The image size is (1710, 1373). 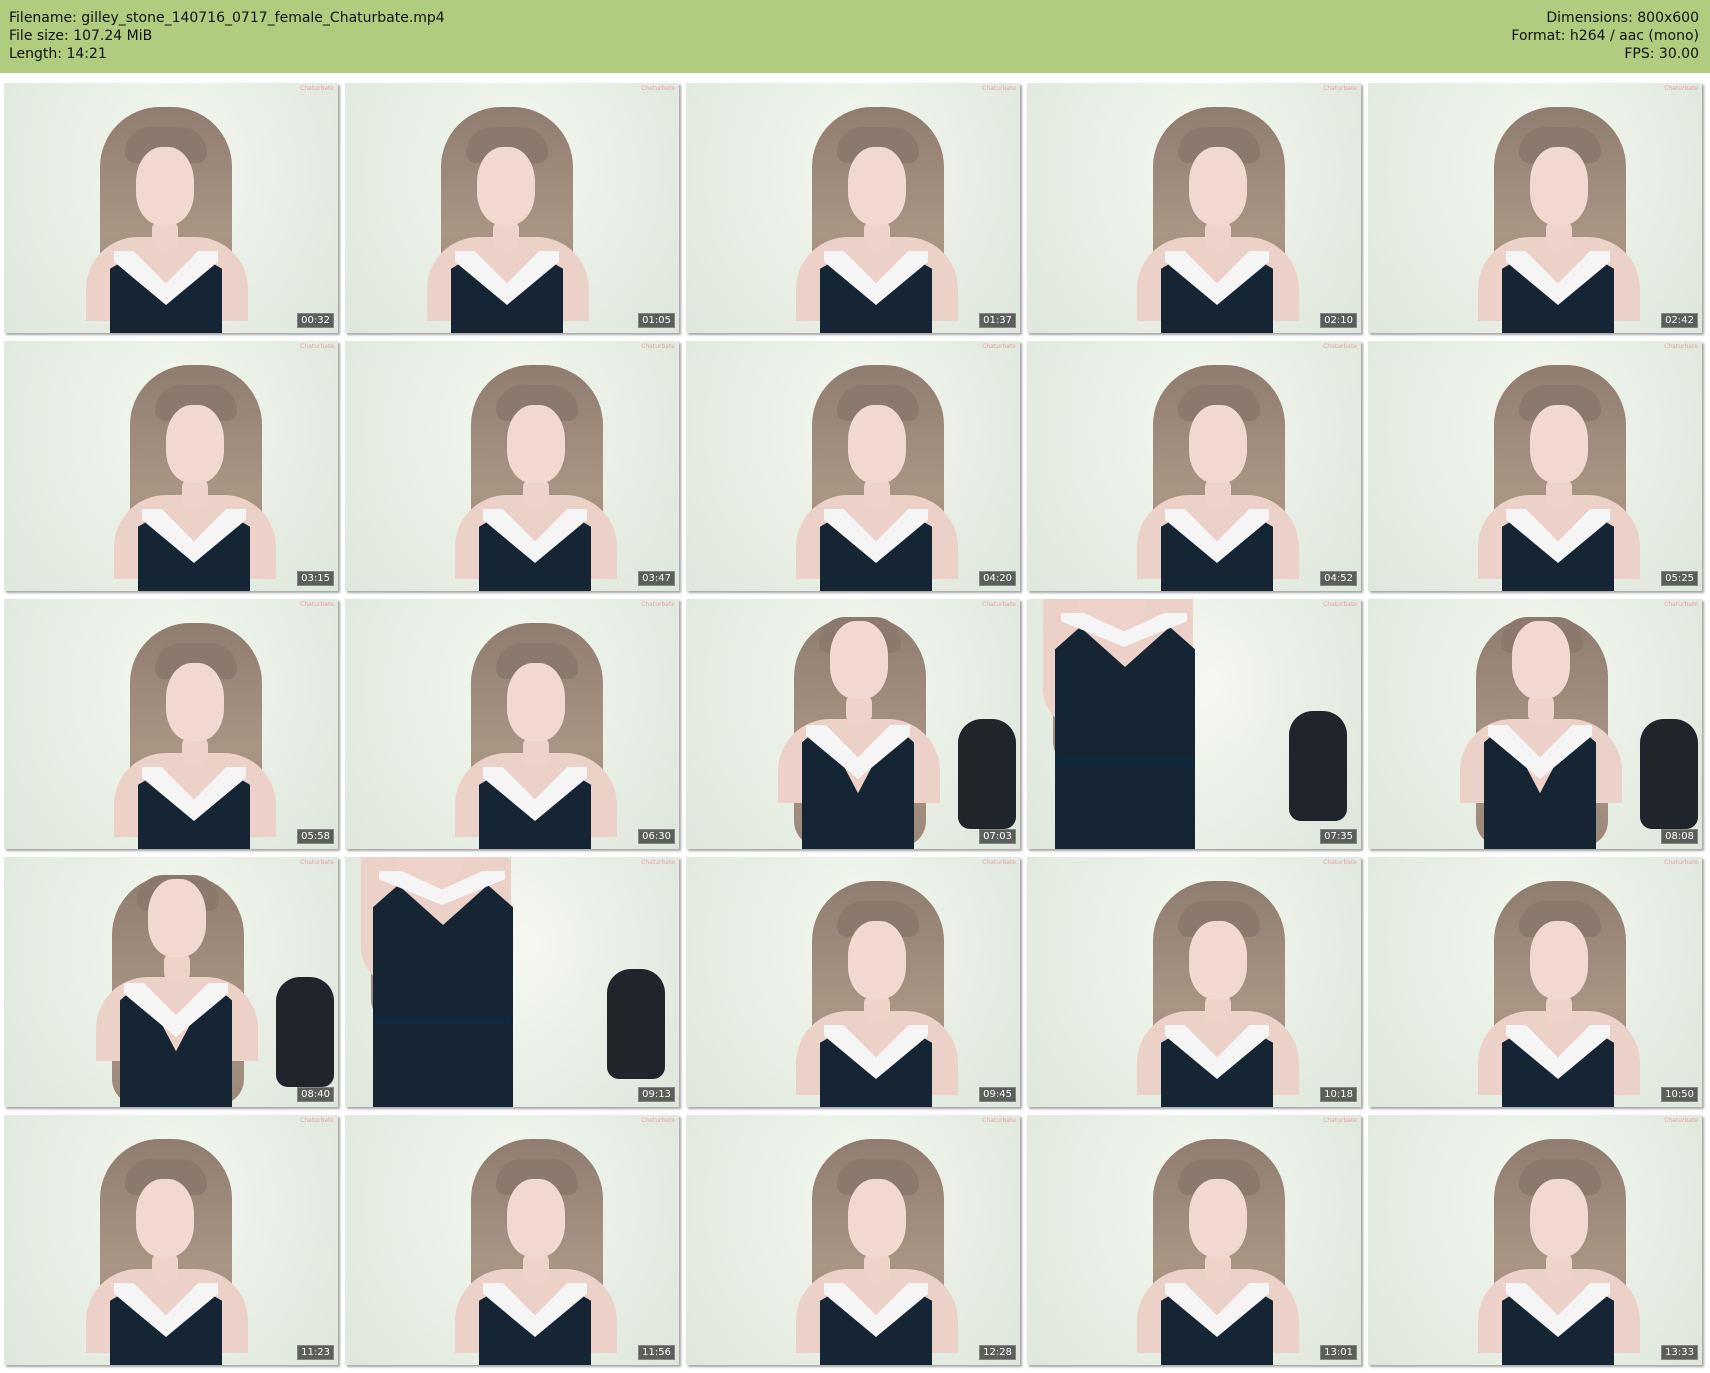 I want to click on thumbnail: Chaturbate 02:42, so click(x=1535, y=208).